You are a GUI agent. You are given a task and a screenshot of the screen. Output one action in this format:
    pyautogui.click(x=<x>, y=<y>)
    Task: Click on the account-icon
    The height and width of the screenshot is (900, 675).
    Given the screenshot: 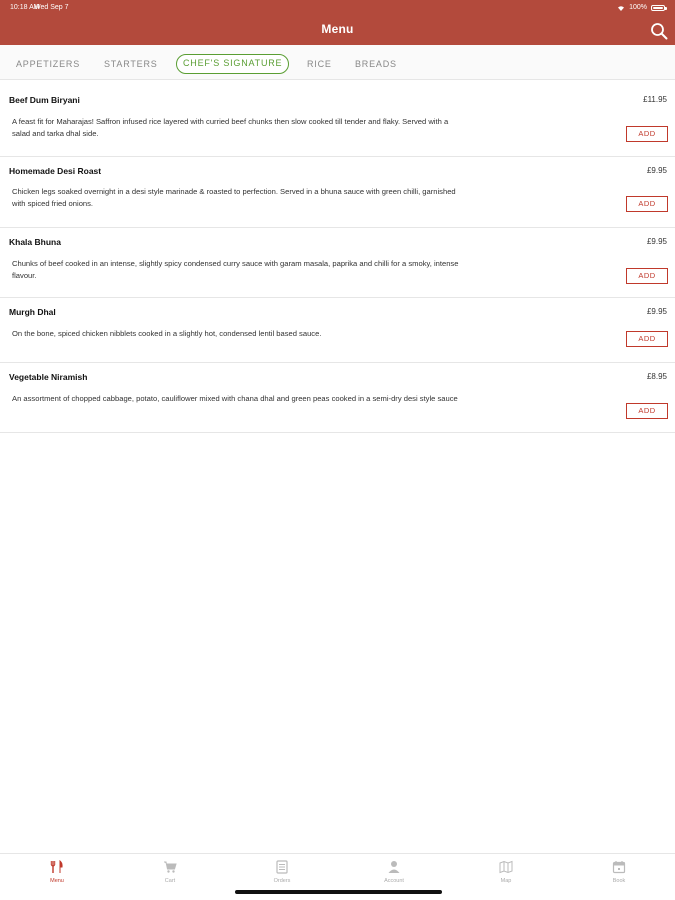 What is the action you would take?
    pyautogui.click(x=394, y=867)
    